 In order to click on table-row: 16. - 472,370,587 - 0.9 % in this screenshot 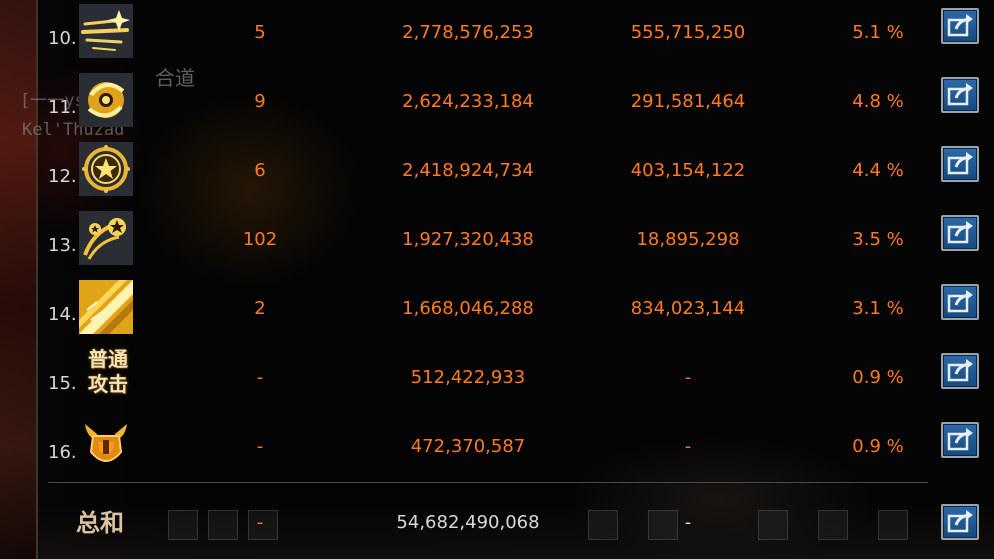, I will do `click(516, 447)`.